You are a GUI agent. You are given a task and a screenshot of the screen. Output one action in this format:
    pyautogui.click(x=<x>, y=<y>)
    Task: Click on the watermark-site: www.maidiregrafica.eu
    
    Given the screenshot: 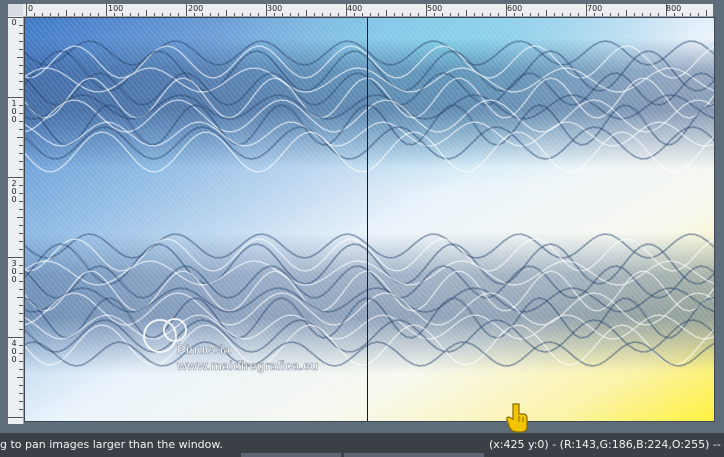 What is the action you would take?
    pyautogui.click(x=247, y=365)
    